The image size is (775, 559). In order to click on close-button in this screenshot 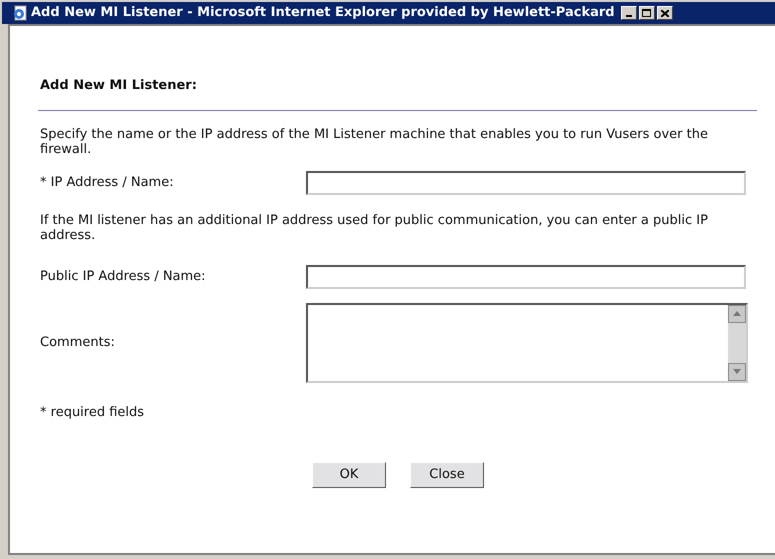, I will do `click(664, 13)`.